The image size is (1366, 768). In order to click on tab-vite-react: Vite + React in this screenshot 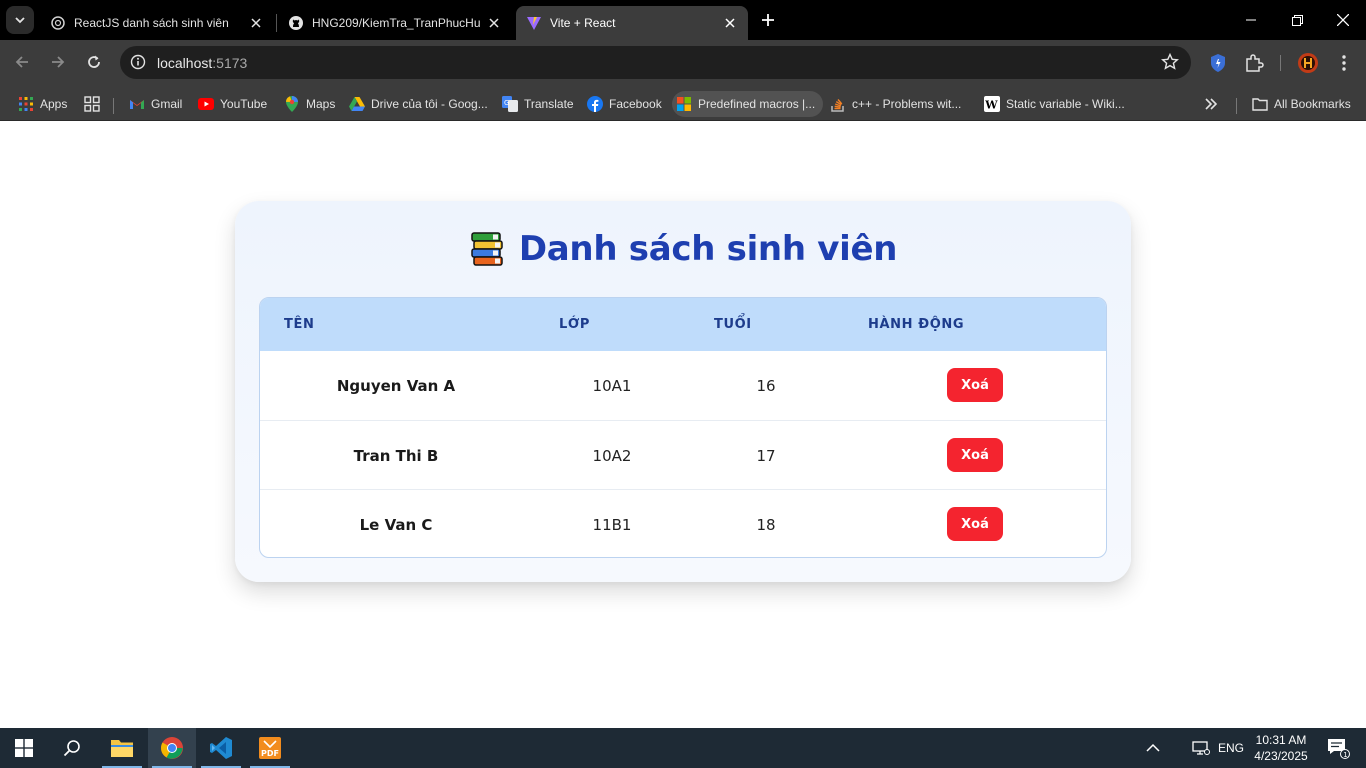, I will do `click(632, 23)`.